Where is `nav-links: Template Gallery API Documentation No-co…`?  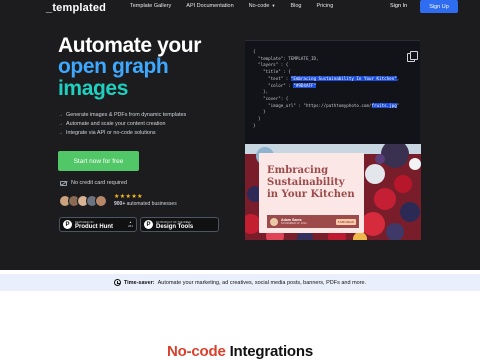 nav-links: Template Gallery API Documentation No-co… is located at coordinates (231, 6).